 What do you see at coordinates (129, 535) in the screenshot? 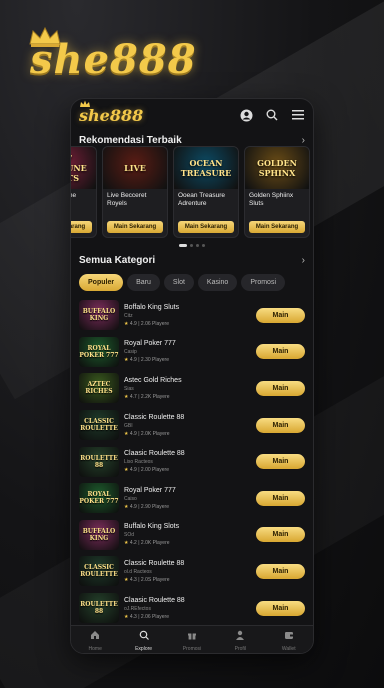
I see `game-provider: SOd` at bounding box center [129, 535].